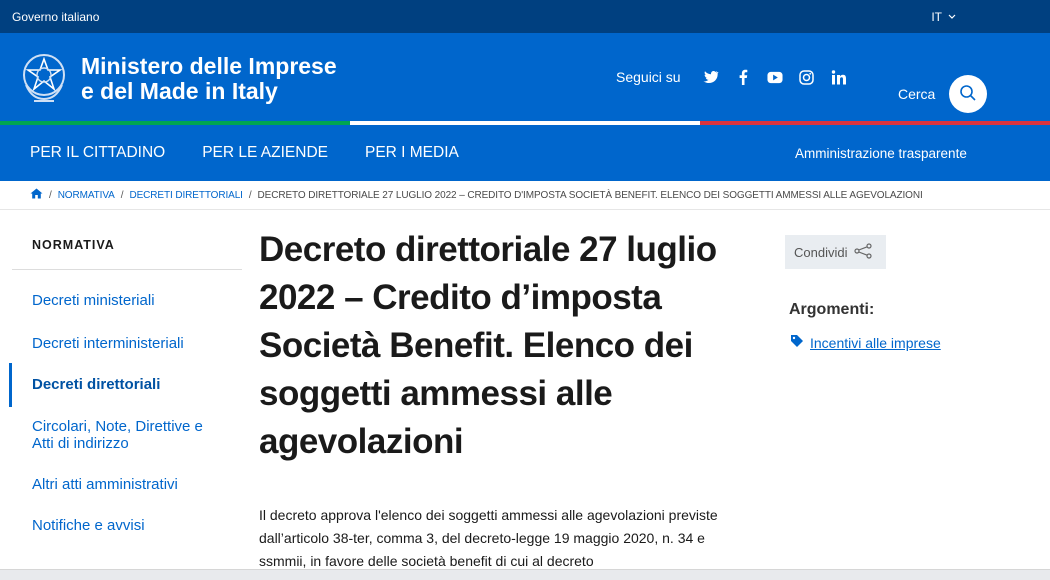 This screenshot has height=580, width=1050. What do you see at coordinates (775, 77) in the screenshot?
I see `youtube-icon` at bounding box center [775, 77].